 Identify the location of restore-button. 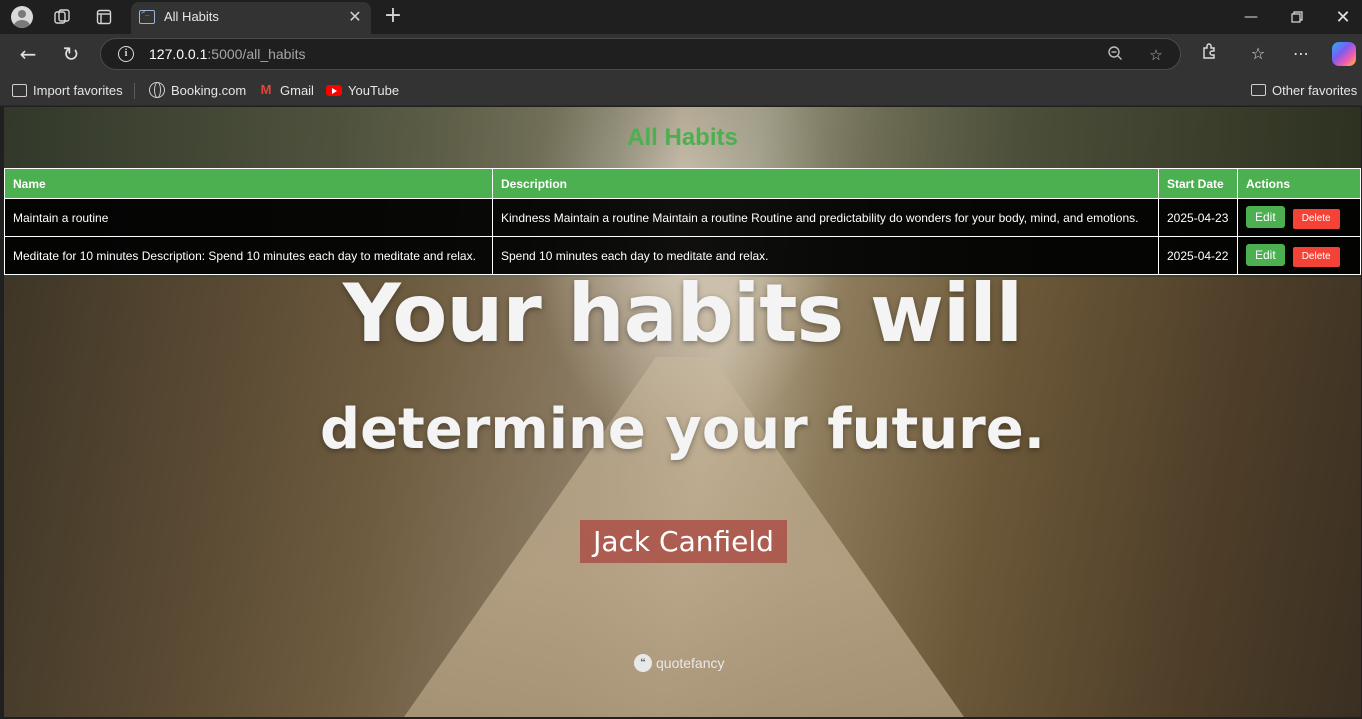
(1297, 17).